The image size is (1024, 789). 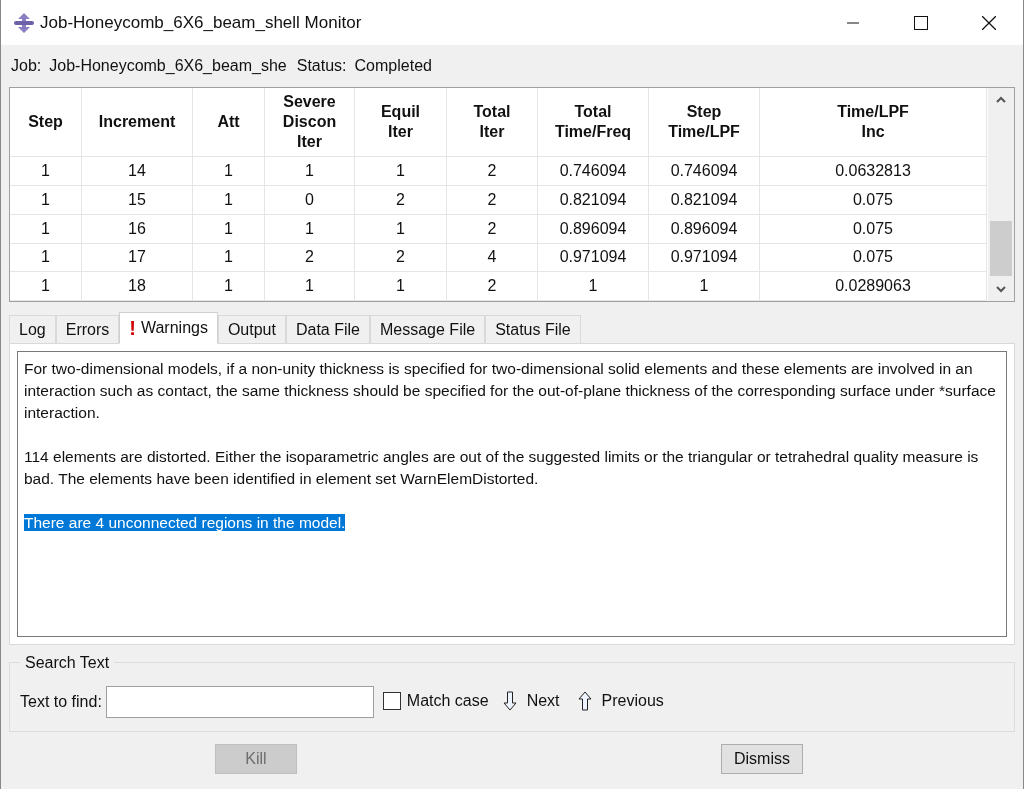 I want to click on scroll-up-icon, so click(x=1001, y=99).